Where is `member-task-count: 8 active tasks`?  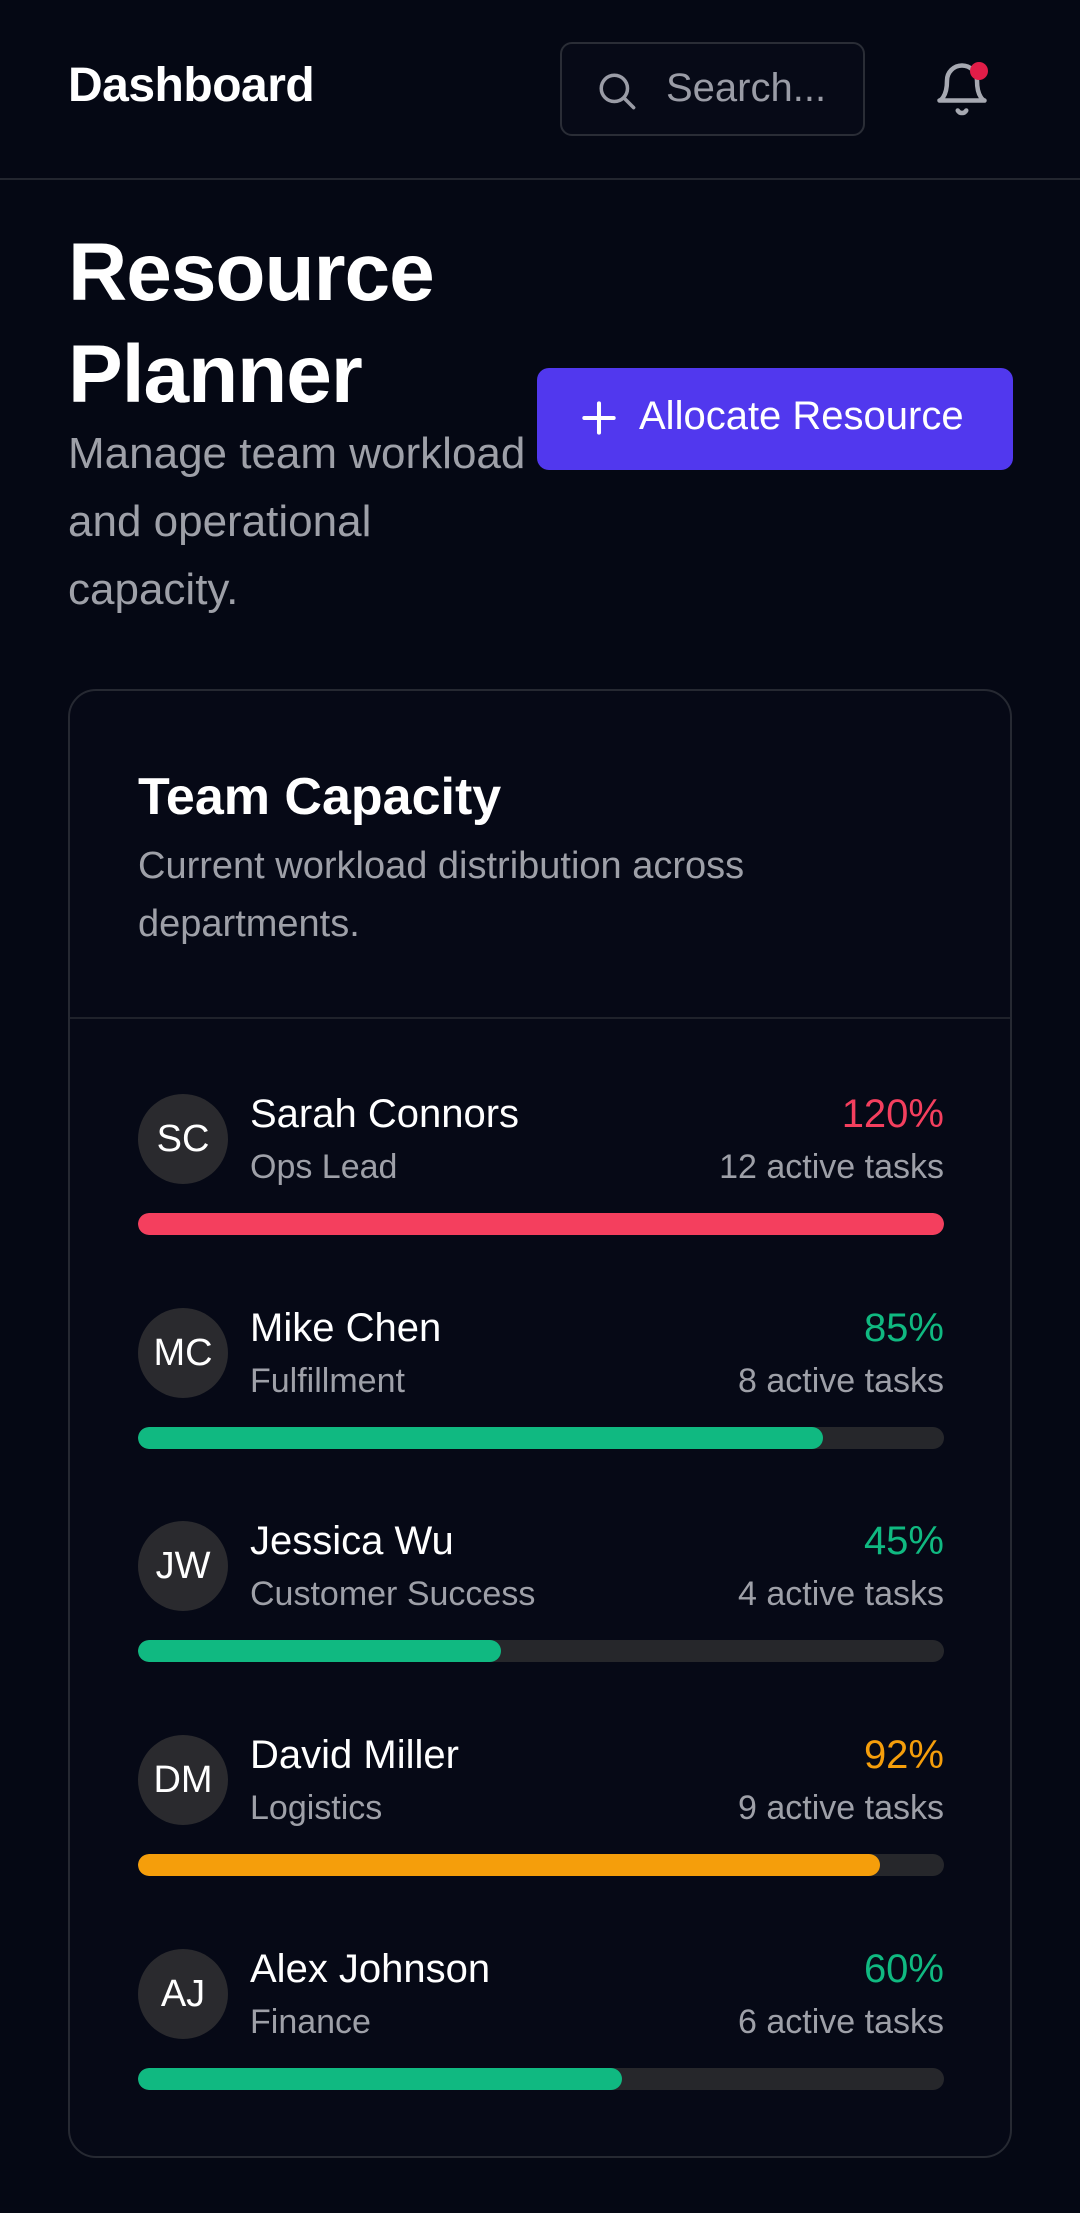 member-task-count: 8 active tasks is located at coordinates (841, 1381).